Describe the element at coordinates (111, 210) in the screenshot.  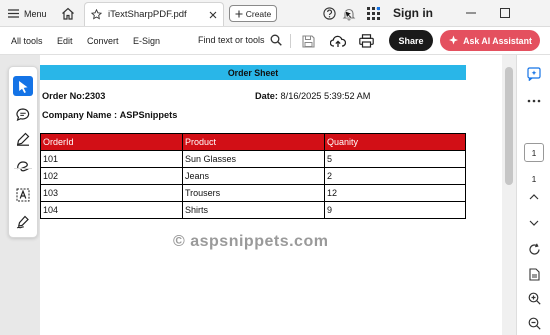
I see `cell-orderid: 104` at that location.